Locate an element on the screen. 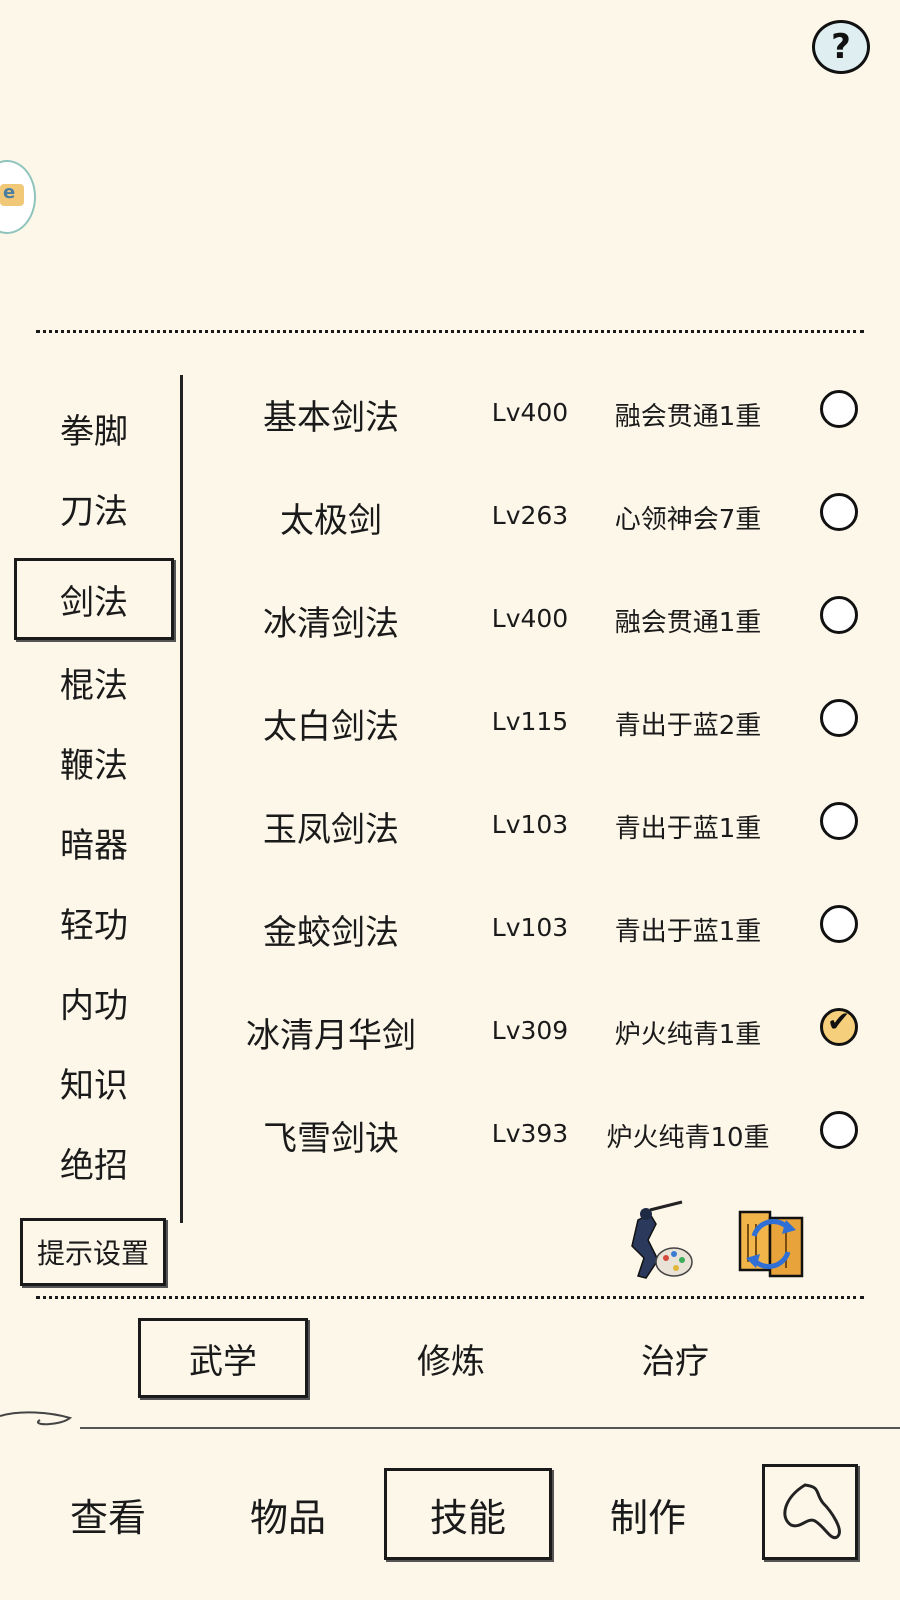  tab-zhiliao: 治疗 is located at coordinates (675, 1358).